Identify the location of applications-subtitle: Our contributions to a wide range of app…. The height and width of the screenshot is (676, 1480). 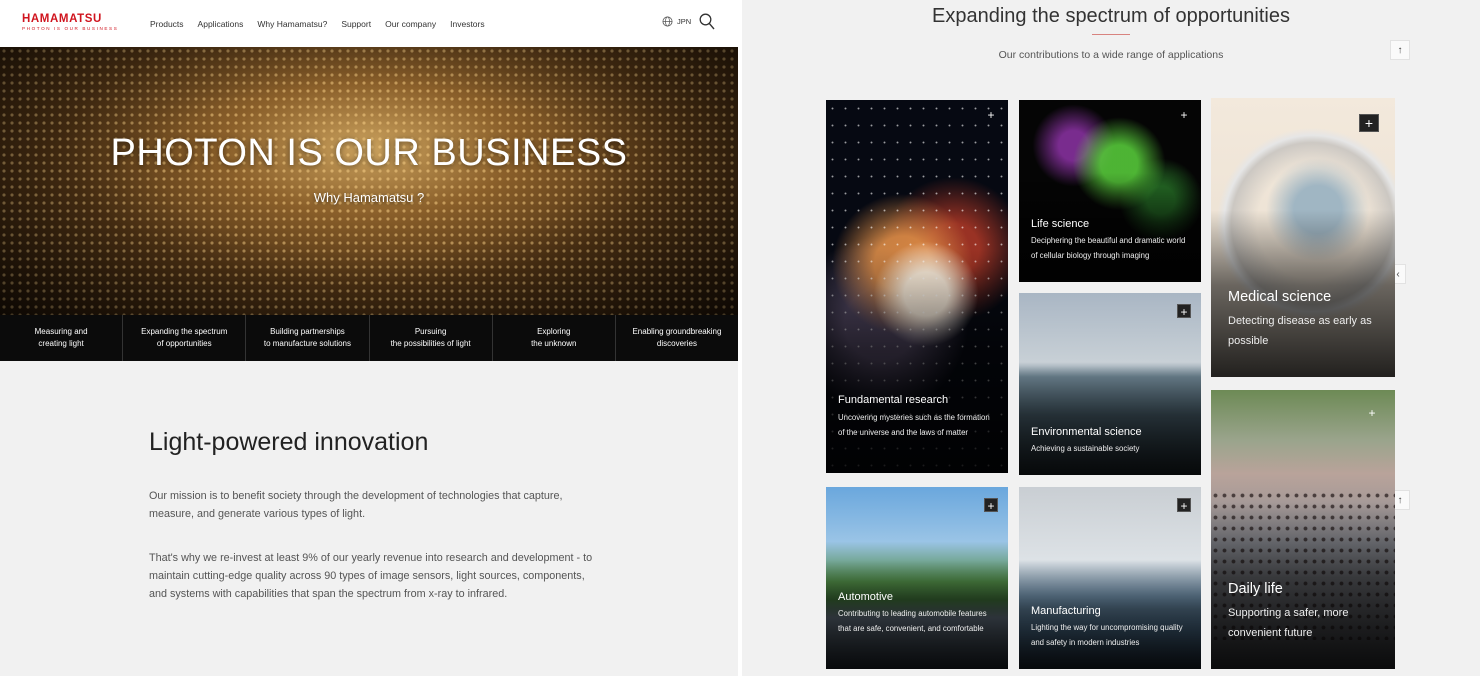
(1111, 55).